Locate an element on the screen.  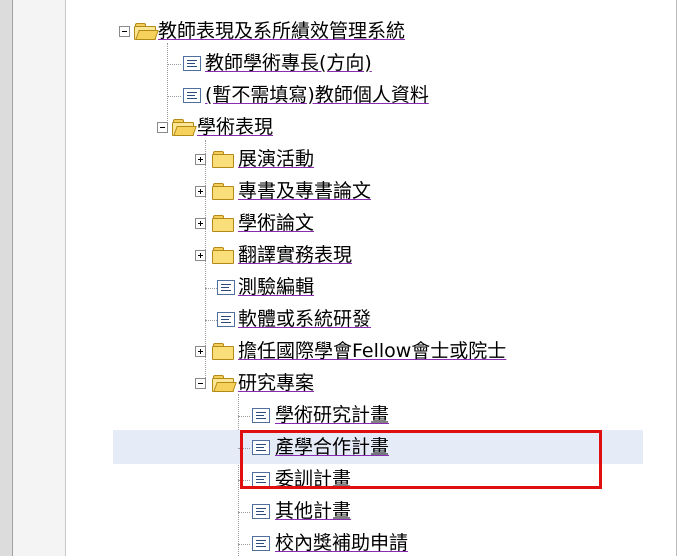
tree-node-books: 專書及專書論文 is located at coordinates (338, 191).